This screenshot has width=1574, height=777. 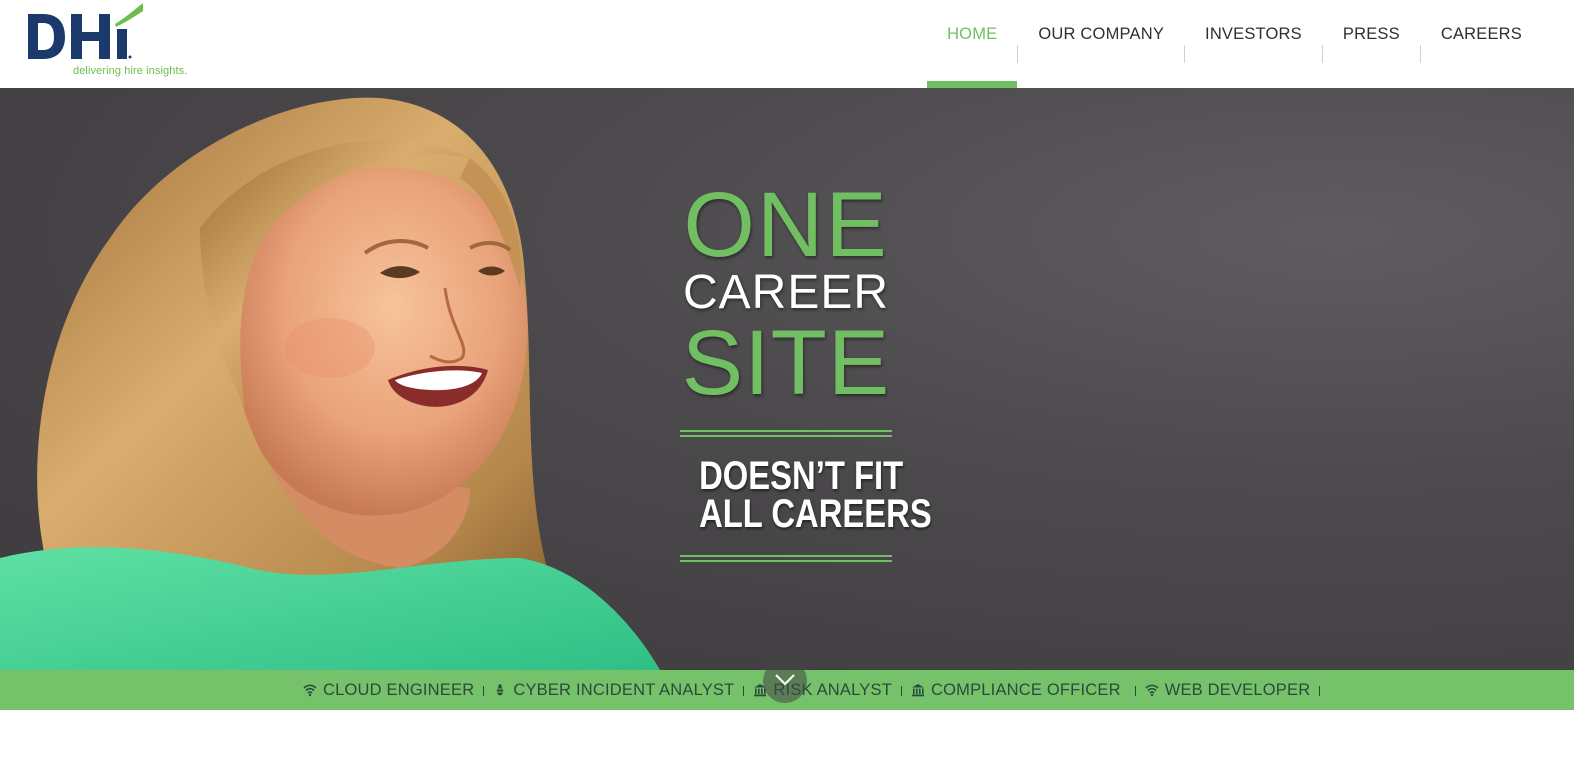 I want to click on nav-item-careers: CAREERS, so click(x=1481, y=44).